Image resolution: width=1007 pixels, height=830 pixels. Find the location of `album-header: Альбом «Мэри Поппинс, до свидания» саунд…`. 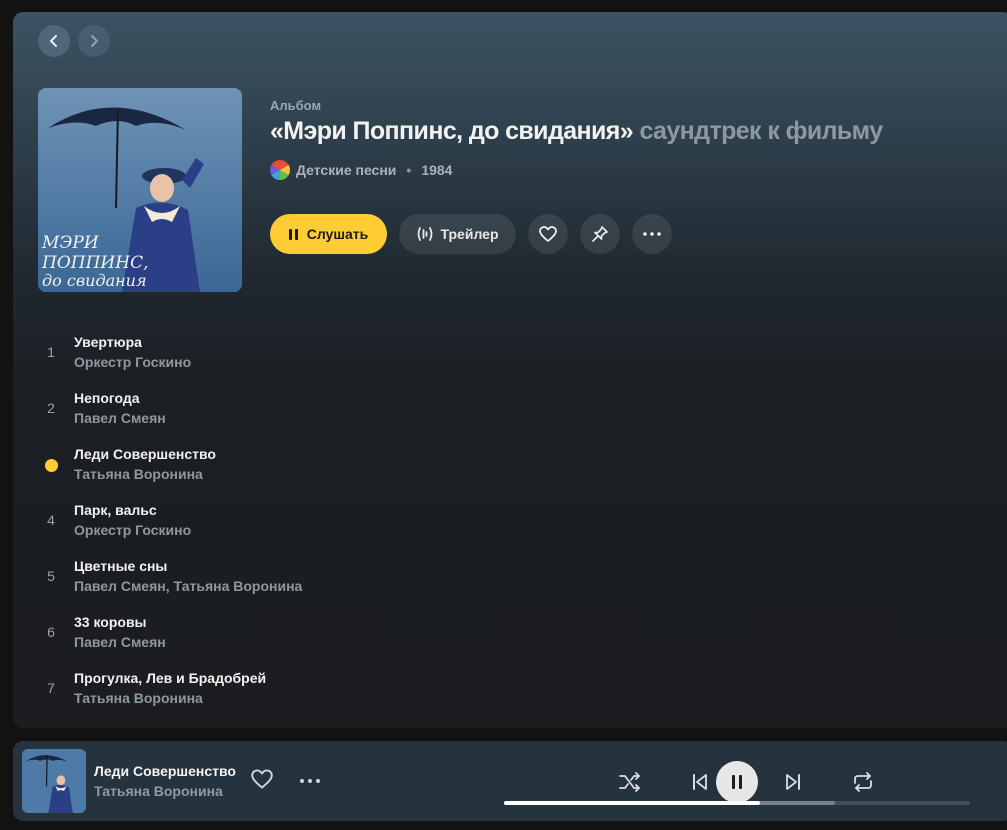

album-header: Альбом «Мэри Поппинс, до свидания» саунд… is located at coordinates (576, 122).